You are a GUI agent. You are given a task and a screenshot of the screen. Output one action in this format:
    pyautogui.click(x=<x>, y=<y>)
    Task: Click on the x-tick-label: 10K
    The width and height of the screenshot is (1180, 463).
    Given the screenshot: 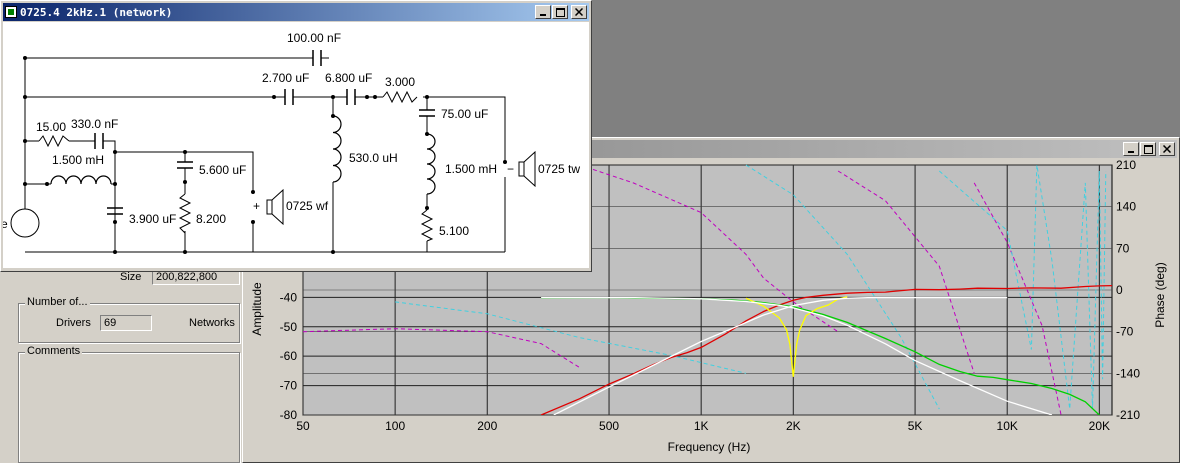 What is the action you would take?
    pyautogui.click(x=1007, y=426)
    